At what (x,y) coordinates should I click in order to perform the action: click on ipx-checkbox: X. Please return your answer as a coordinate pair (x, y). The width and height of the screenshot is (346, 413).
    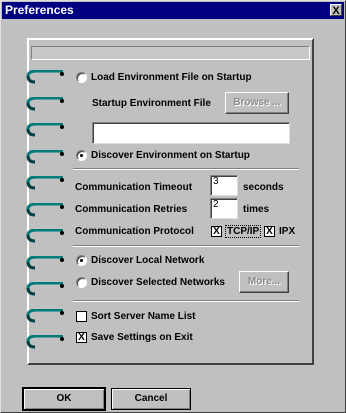
    Looking at the image, I should click on (269, 231).